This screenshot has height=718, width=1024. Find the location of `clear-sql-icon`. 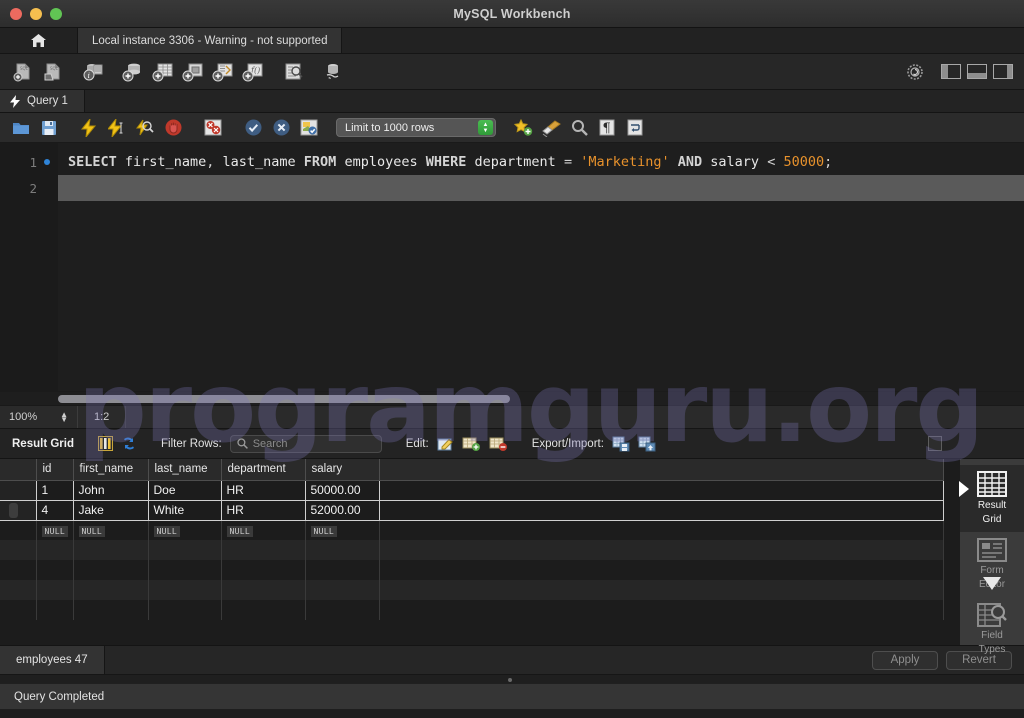

clear-sql-icon is located at coordinates (551, 128).